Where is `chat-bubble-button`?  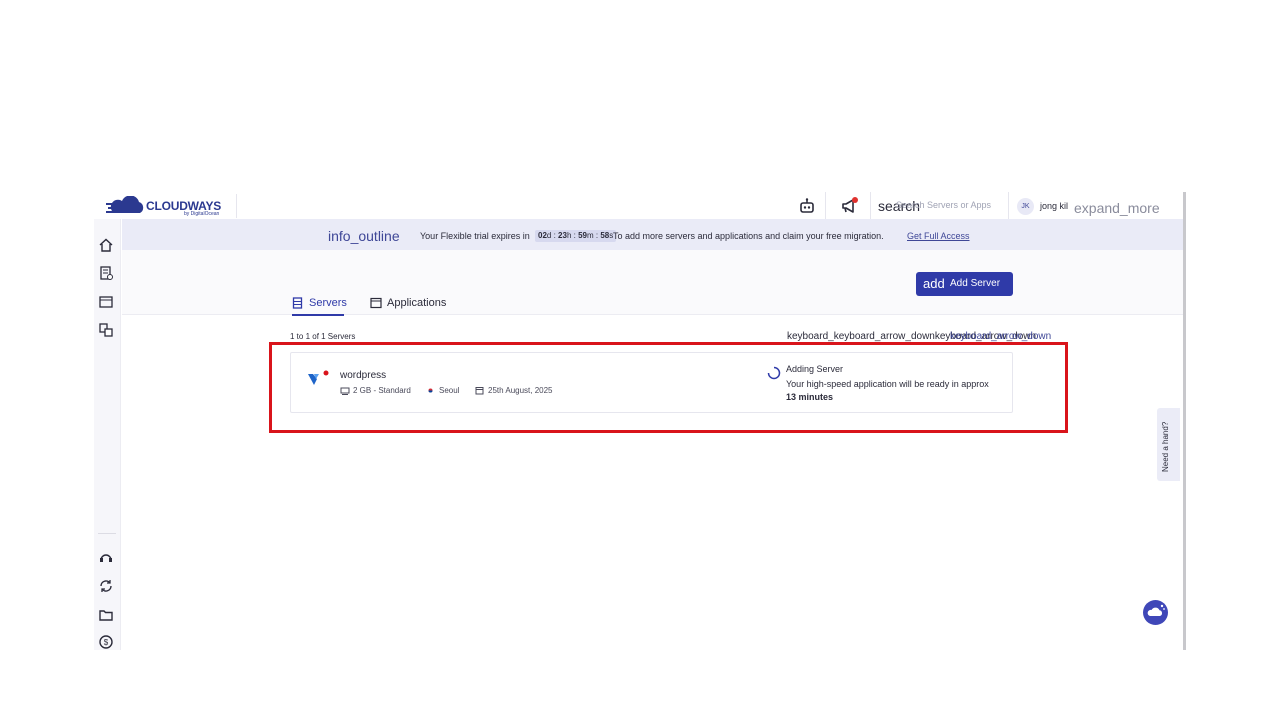 chat-bubble-button is located at coordinates (1155, 612).